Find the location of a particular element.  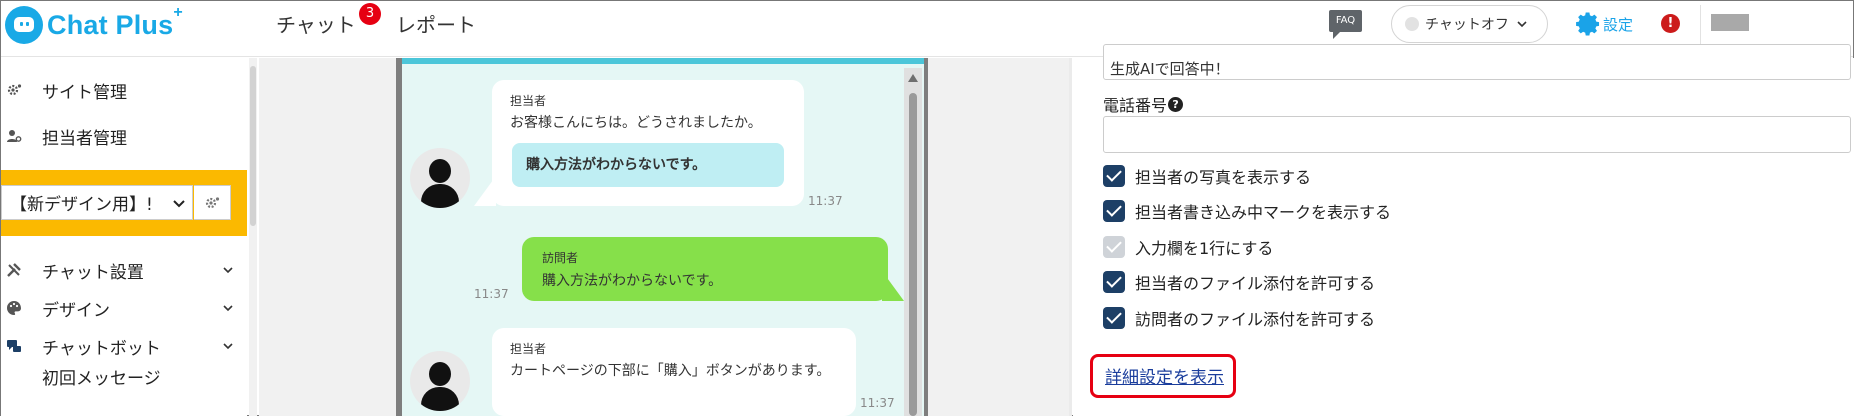

status-dot-icon is located at coordinates (1412, 24).